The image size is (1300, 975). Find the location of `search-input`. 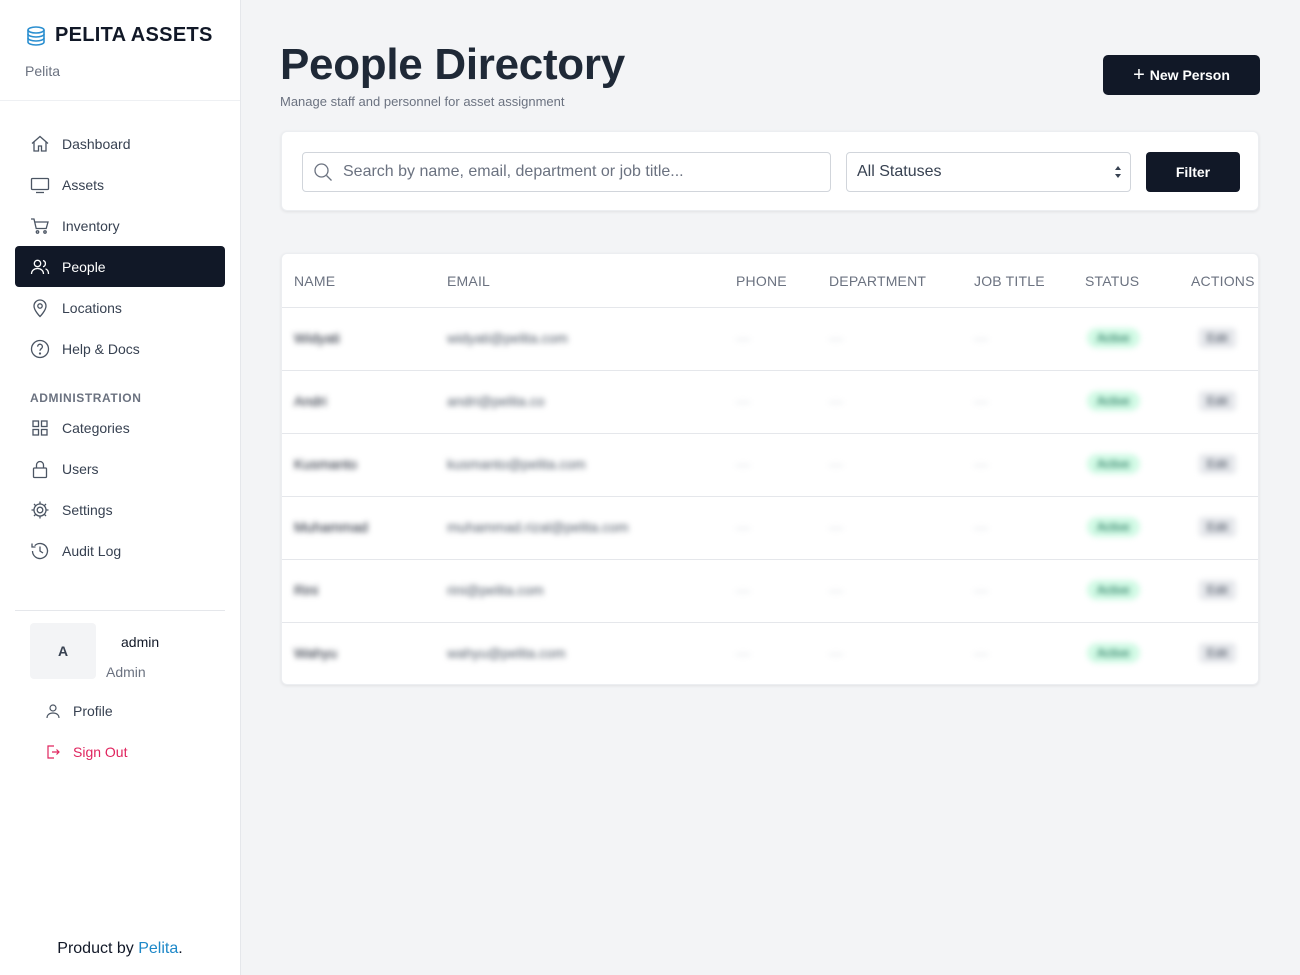

search-input is located at coordinates (583, 172).